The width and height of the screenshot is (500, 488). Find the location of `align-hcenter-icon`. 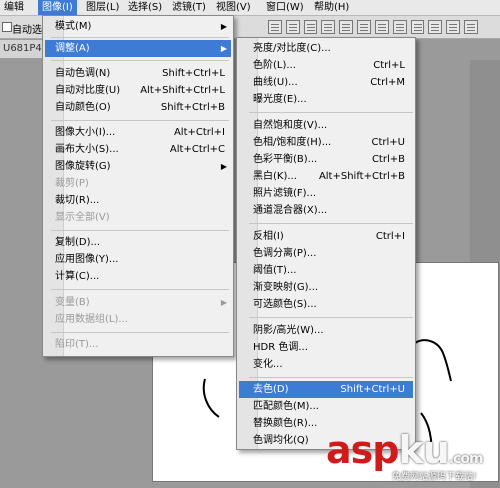

align-hcenter-icon is located at coordinates (346, 27).